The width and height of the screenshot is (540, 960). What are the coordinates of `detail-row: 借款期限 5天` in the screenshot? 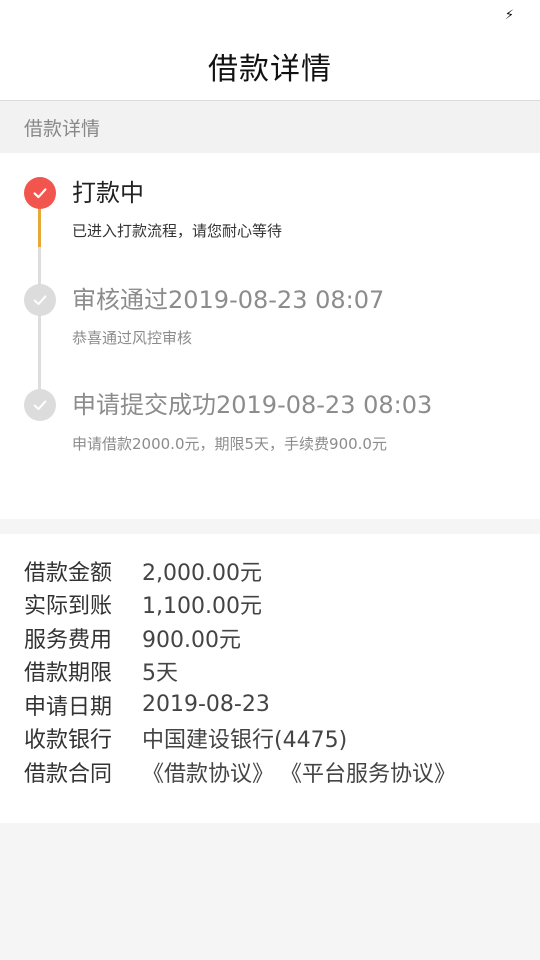 It's located at (282, 672).